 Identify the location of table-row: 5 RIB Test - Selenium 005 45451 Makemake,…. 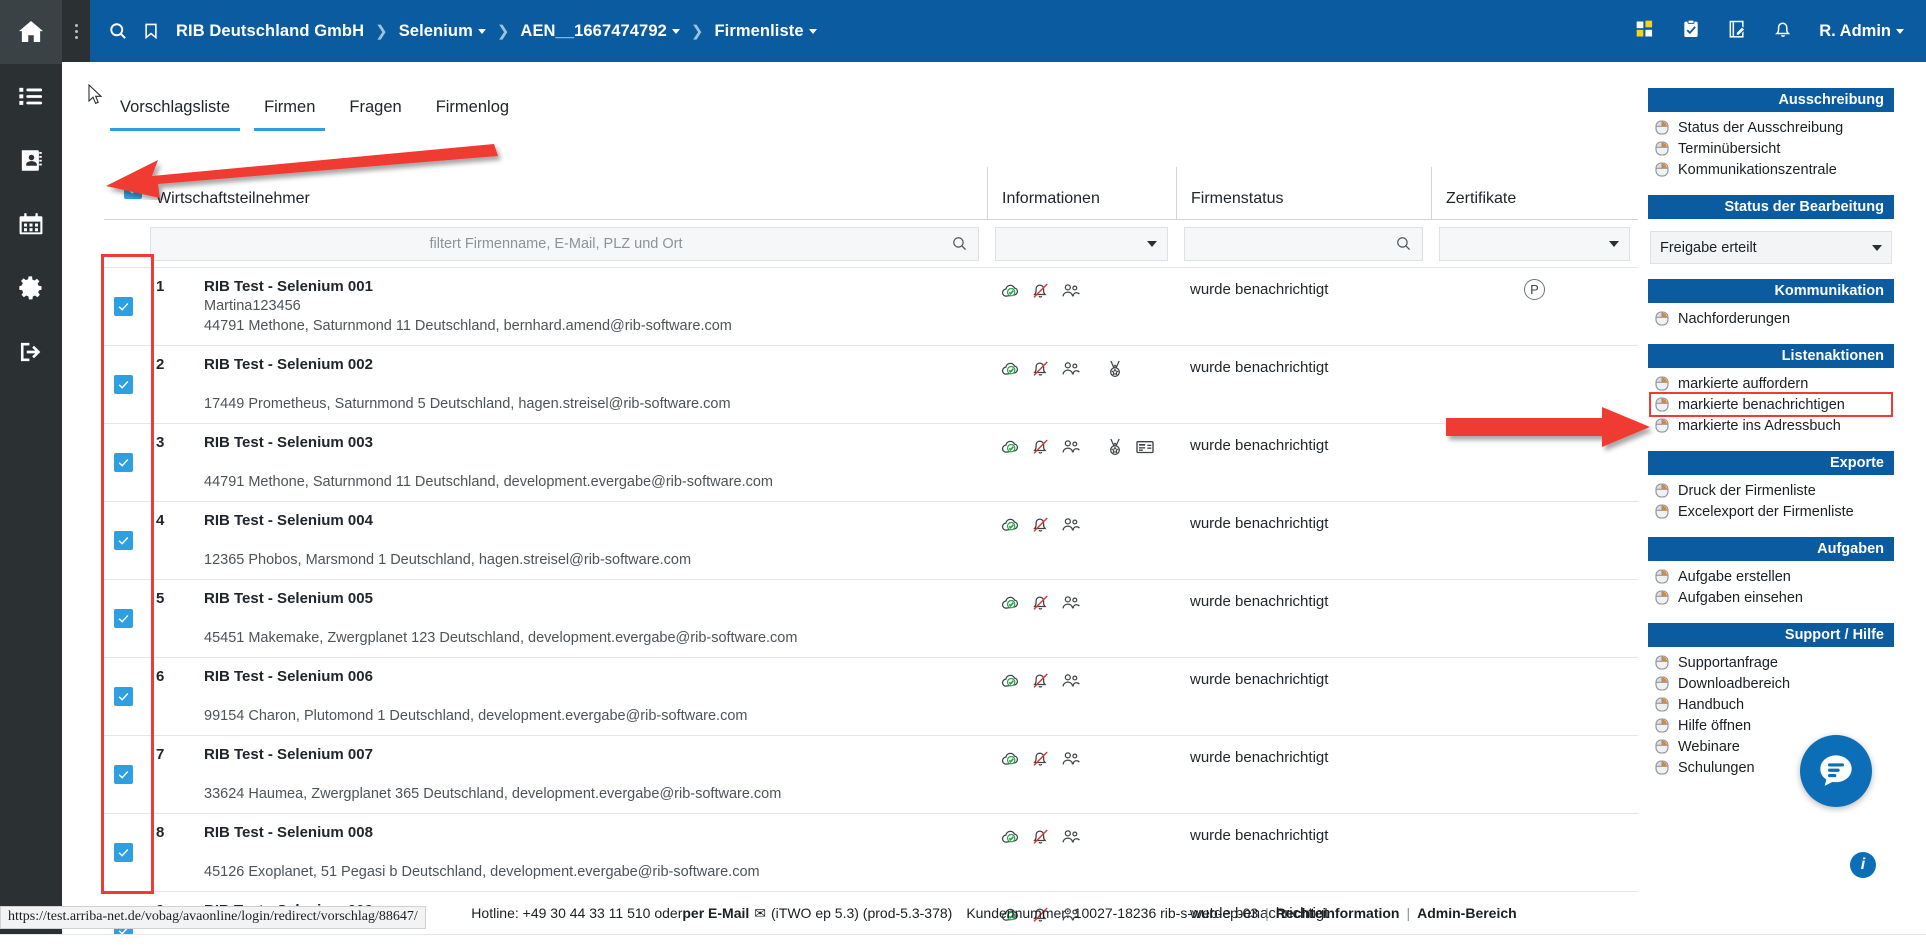
(871, 619).